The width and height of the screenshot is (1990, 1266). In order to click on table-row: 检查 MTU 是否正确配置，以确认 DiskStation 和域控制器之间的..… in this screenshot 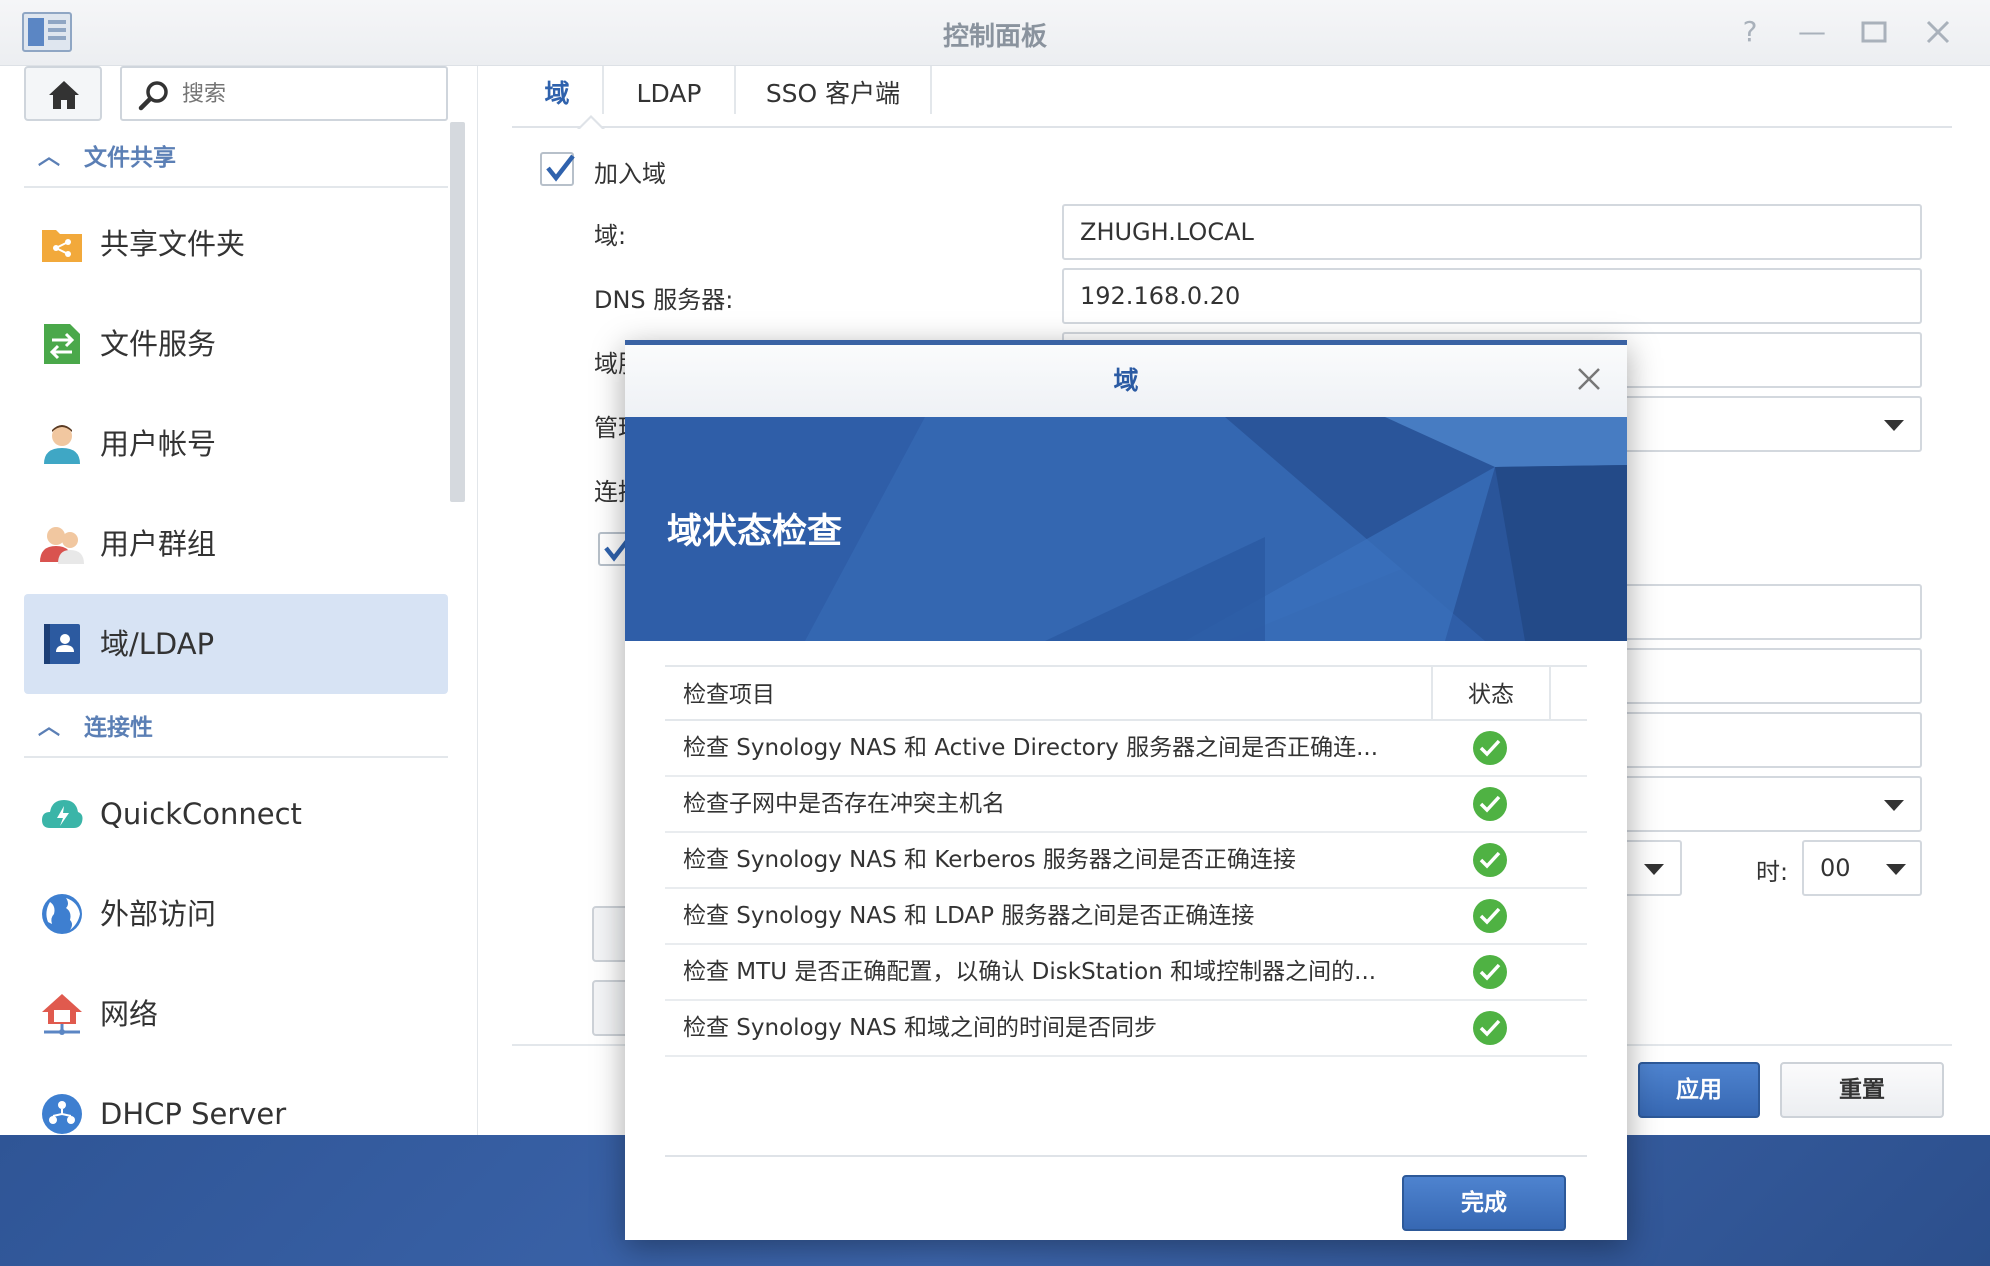, I will do `click(1126, 973)`.